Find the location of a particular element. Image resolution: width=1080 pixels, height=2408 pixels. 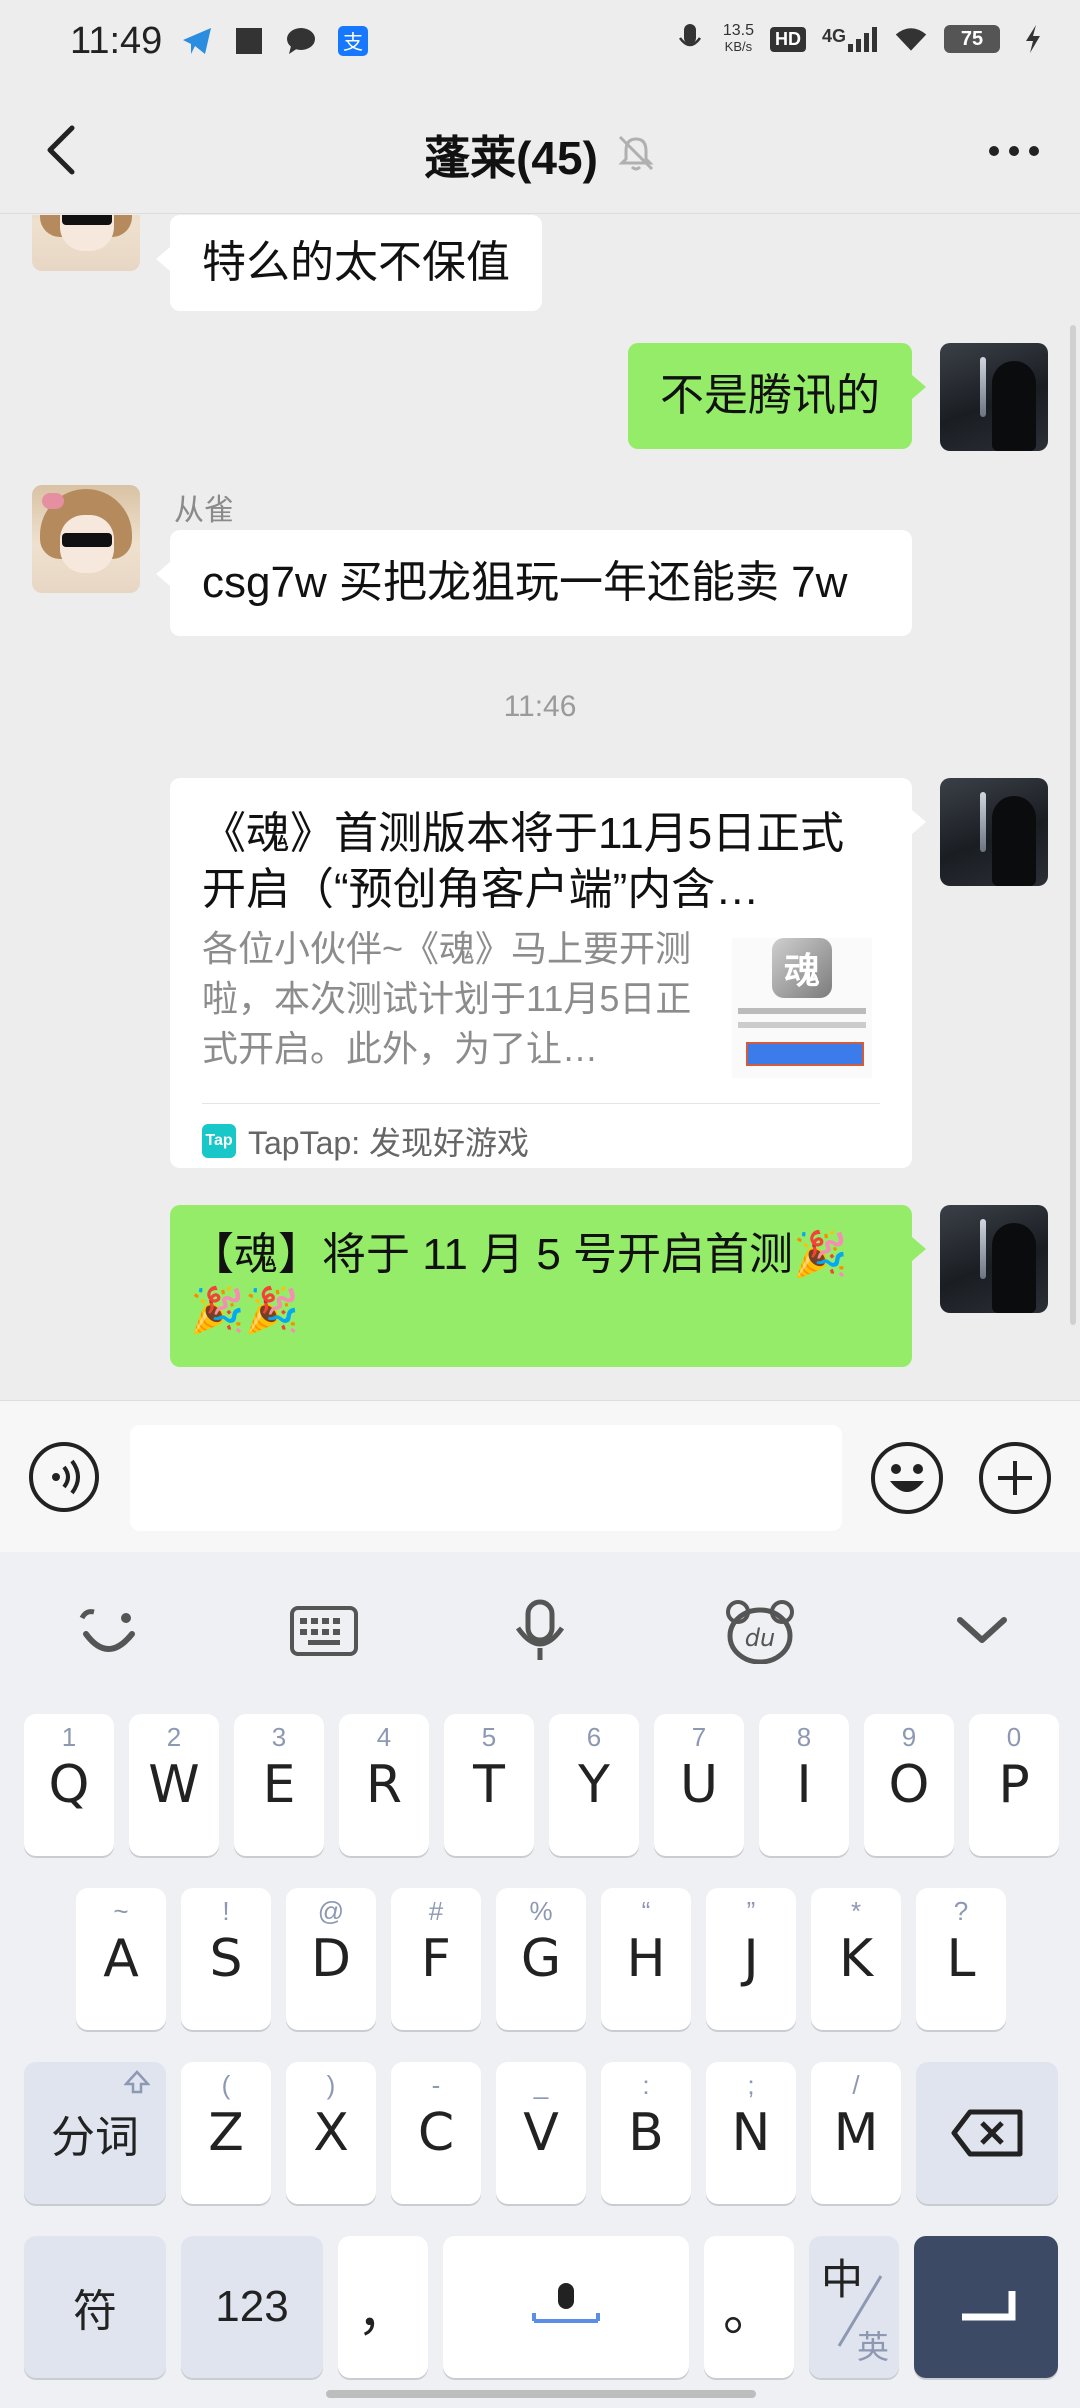

message-bubble: 【魂】将于 11 月 5 号开启首测🎉🎉🎉 is located at coordinates (548, 1286).